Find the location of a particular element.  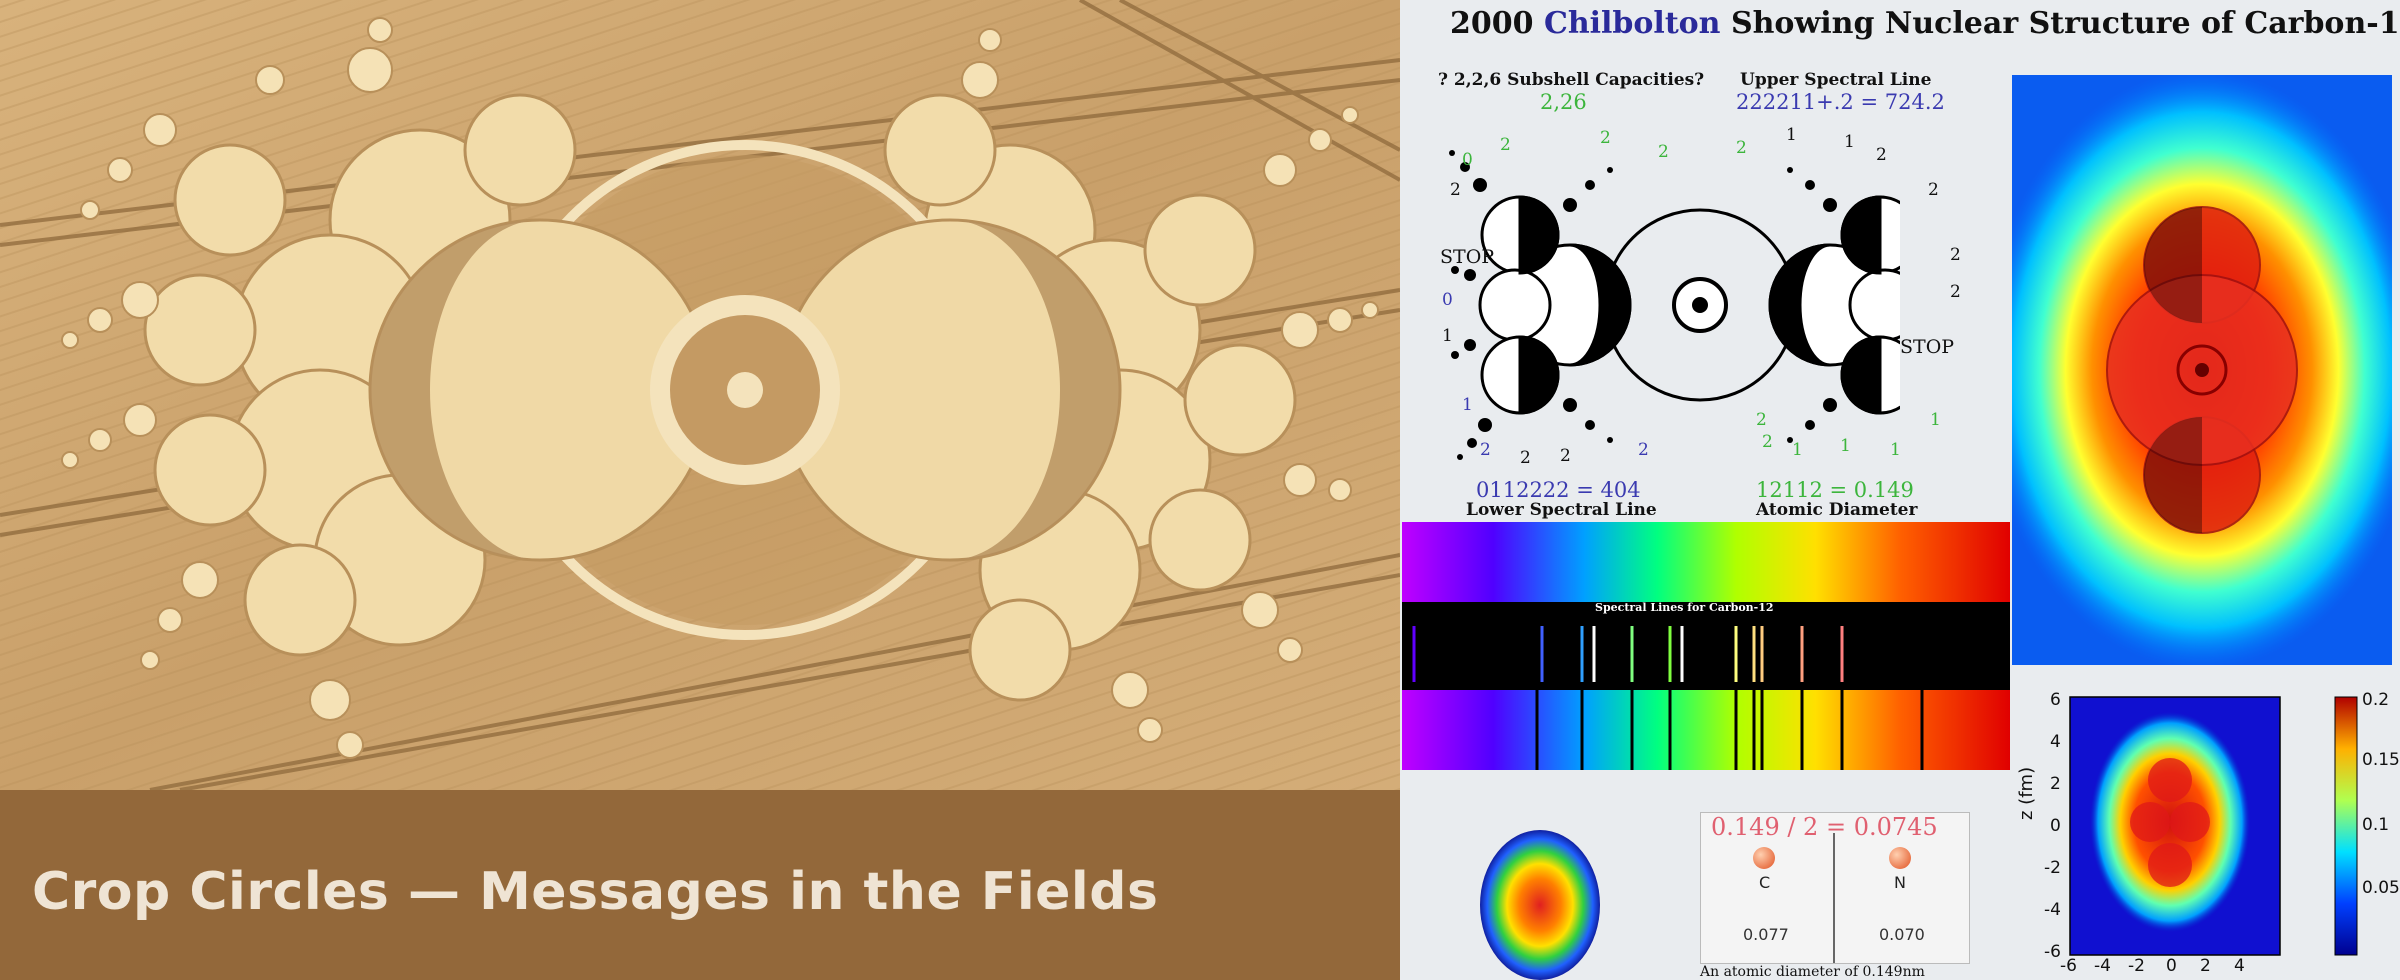

nitrogen-atom-icon is located at coordinates (1900, 858).